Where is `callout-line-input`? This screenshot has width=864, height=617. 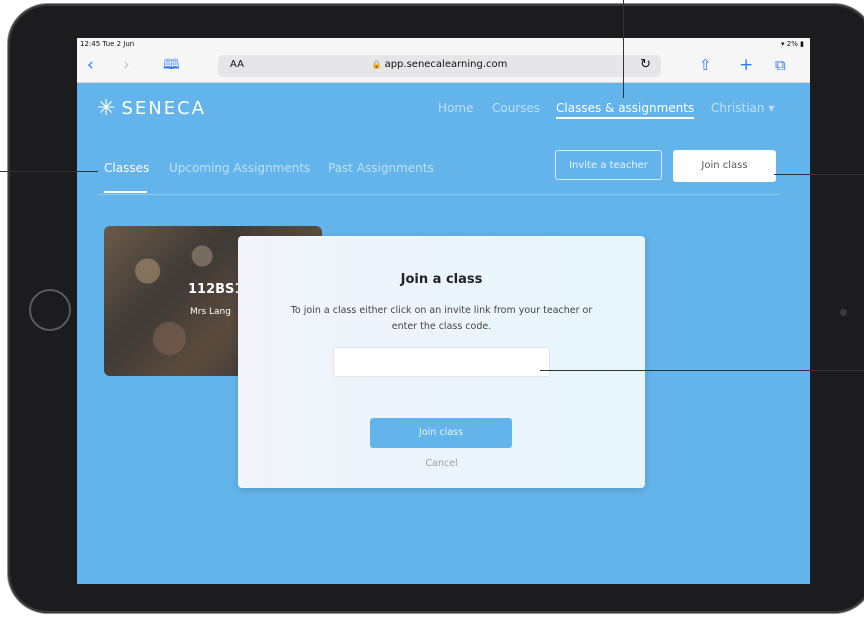
callout-line-input is located at coordinates (702, 370).